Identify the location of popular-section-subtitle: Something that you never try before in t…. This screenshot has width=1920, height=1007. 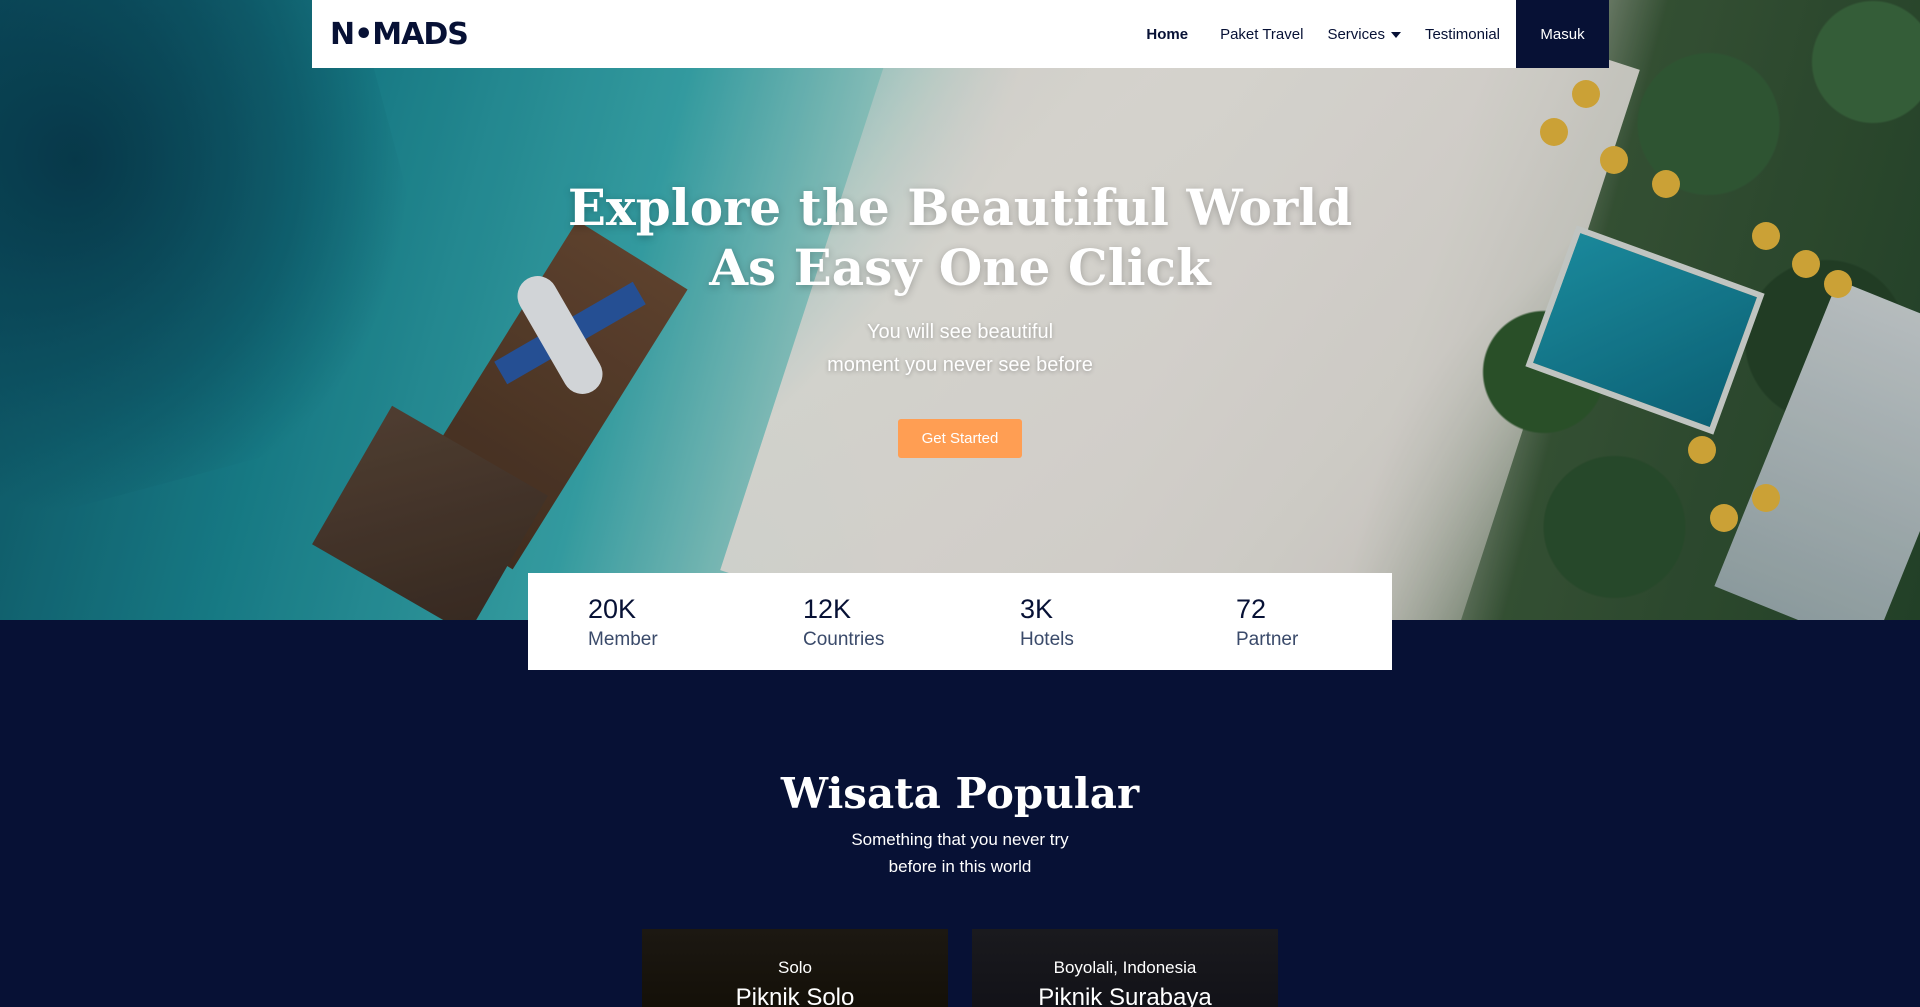
(960, 853).